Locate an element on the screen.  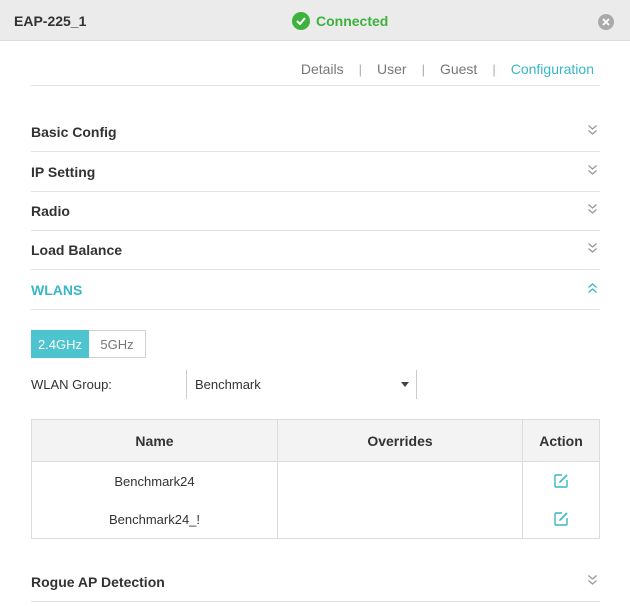
detail-tabs: Details | User | Guest | Configuration is located at coordinates (447, 69).